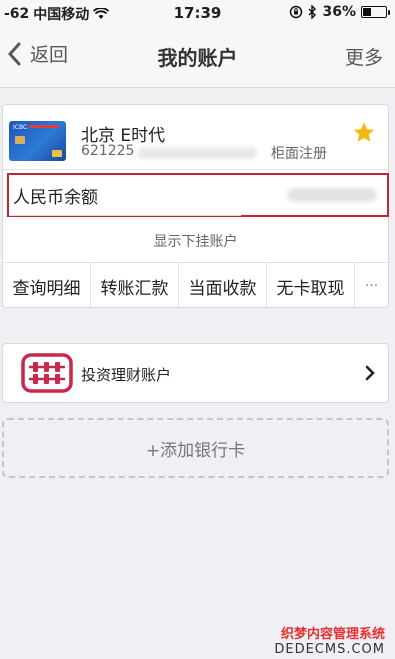 The width and height of the screenshot is (395, 659). Describe the element at coordinates (47, 286) in the screenshot. I see `query-details-button: 查询明细` at that location.